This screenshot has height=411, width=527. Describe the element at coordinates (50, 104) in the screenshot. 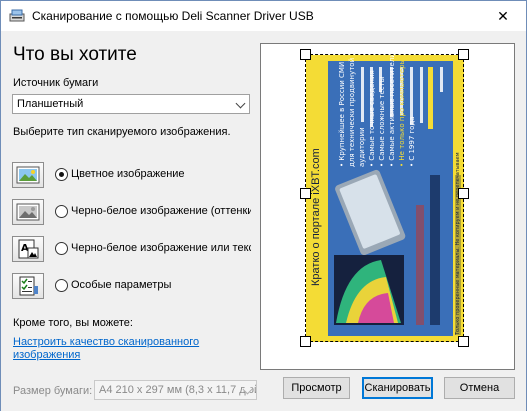

I see `paper-source-value: Планшетный` at that location.